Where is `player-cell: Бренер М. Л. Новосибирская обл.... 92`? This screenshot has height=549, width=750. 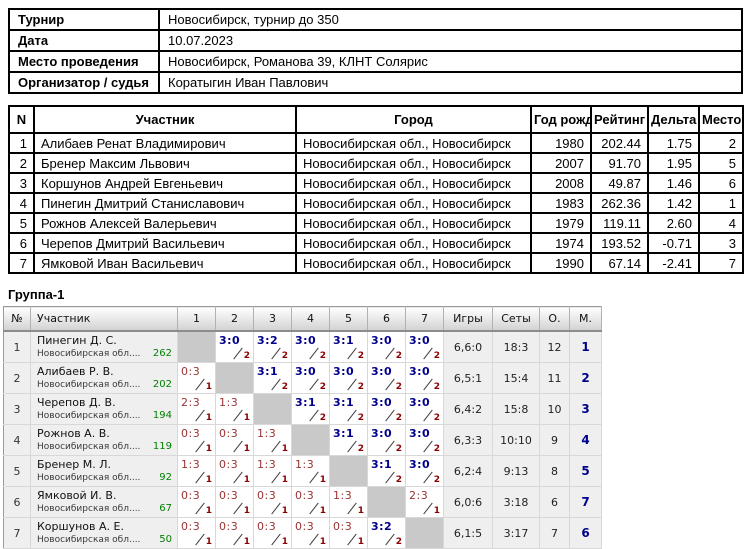
player-cell: Бренер М. Л. Новосибирская обл.... 92 is located at coordinates (104, 471).